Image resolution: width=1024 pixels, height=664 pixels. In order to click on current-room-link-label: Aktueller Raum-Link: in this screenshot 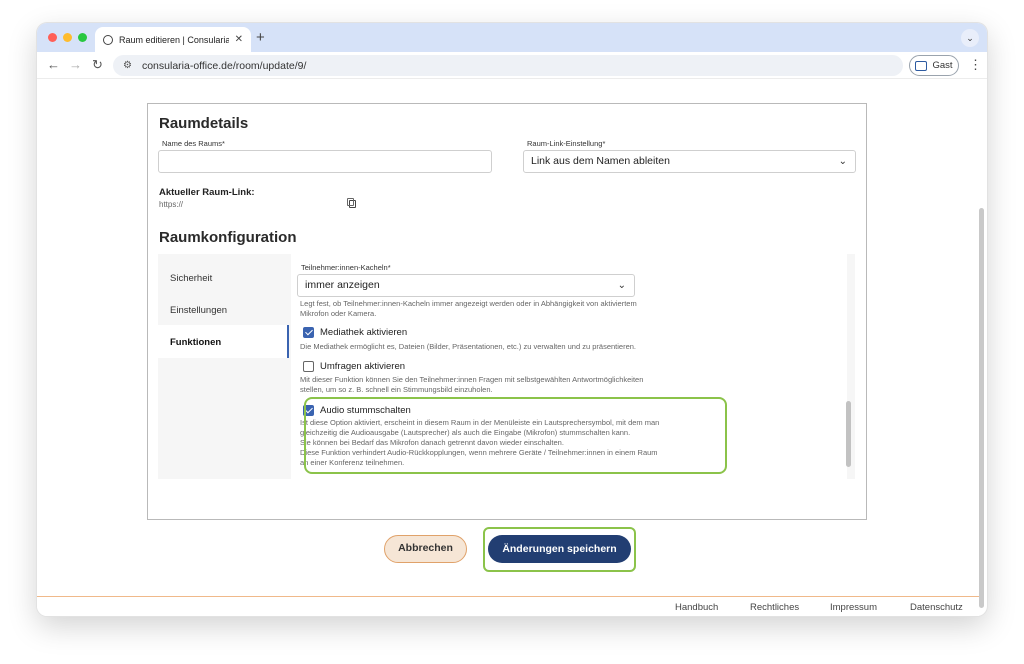, I will do `click(207, 192)`.